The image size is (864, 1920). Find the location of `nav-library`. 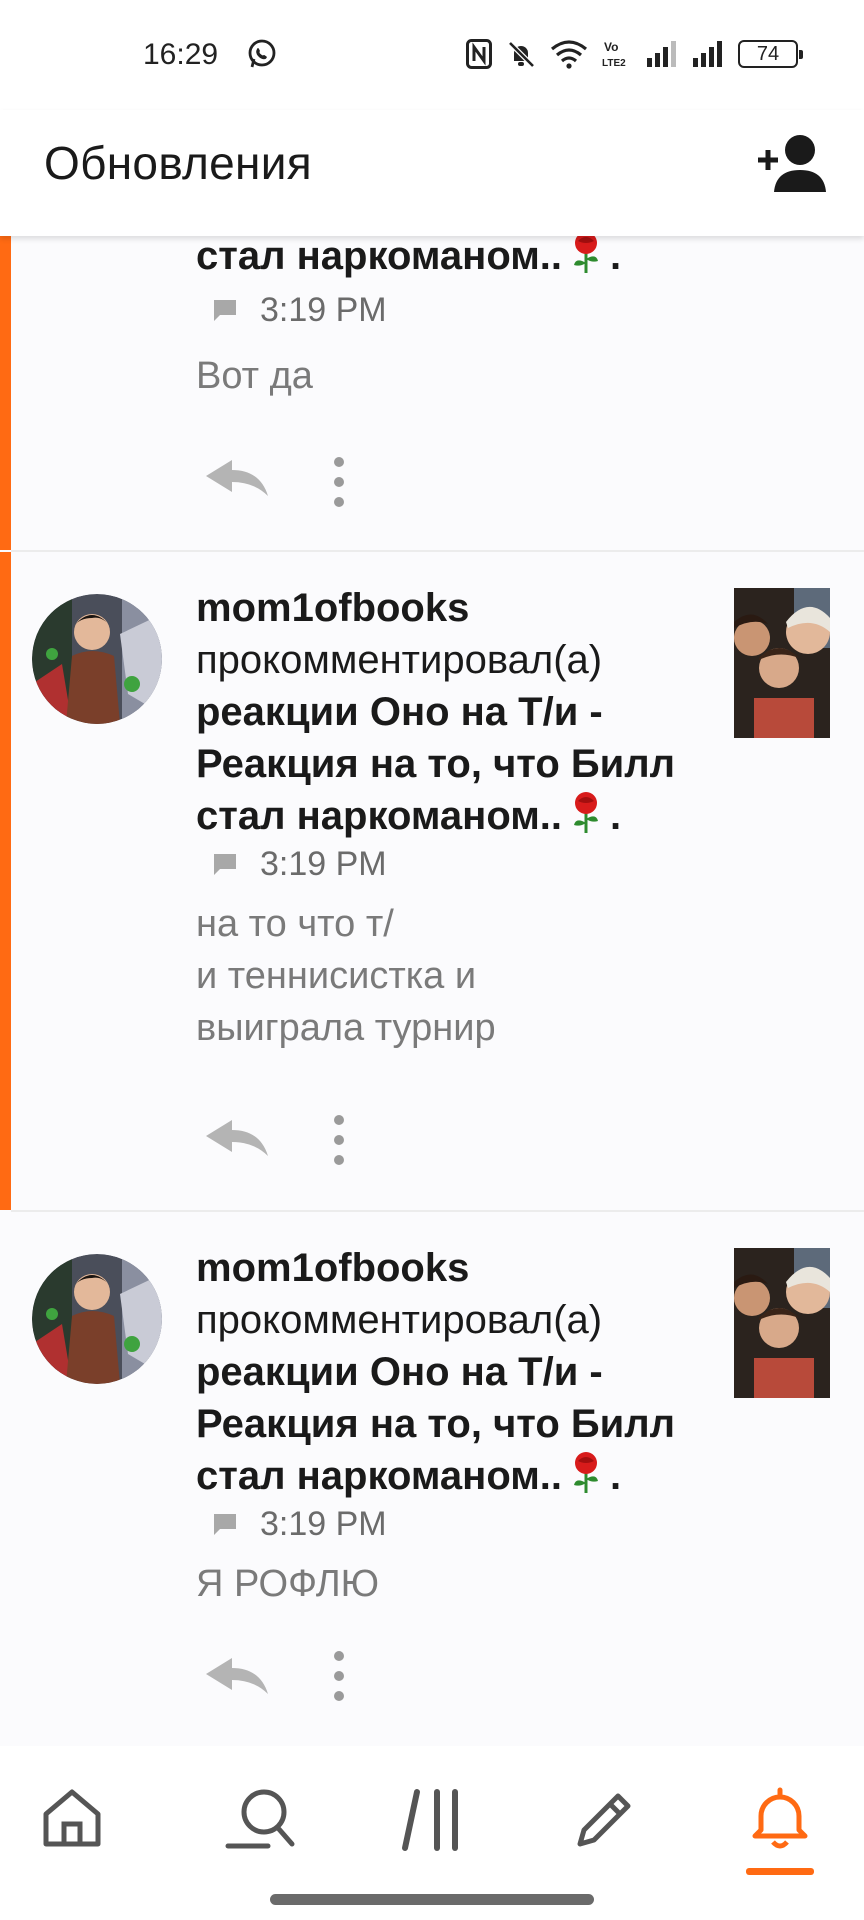

nav-library is located at coordinates (432, 1836).